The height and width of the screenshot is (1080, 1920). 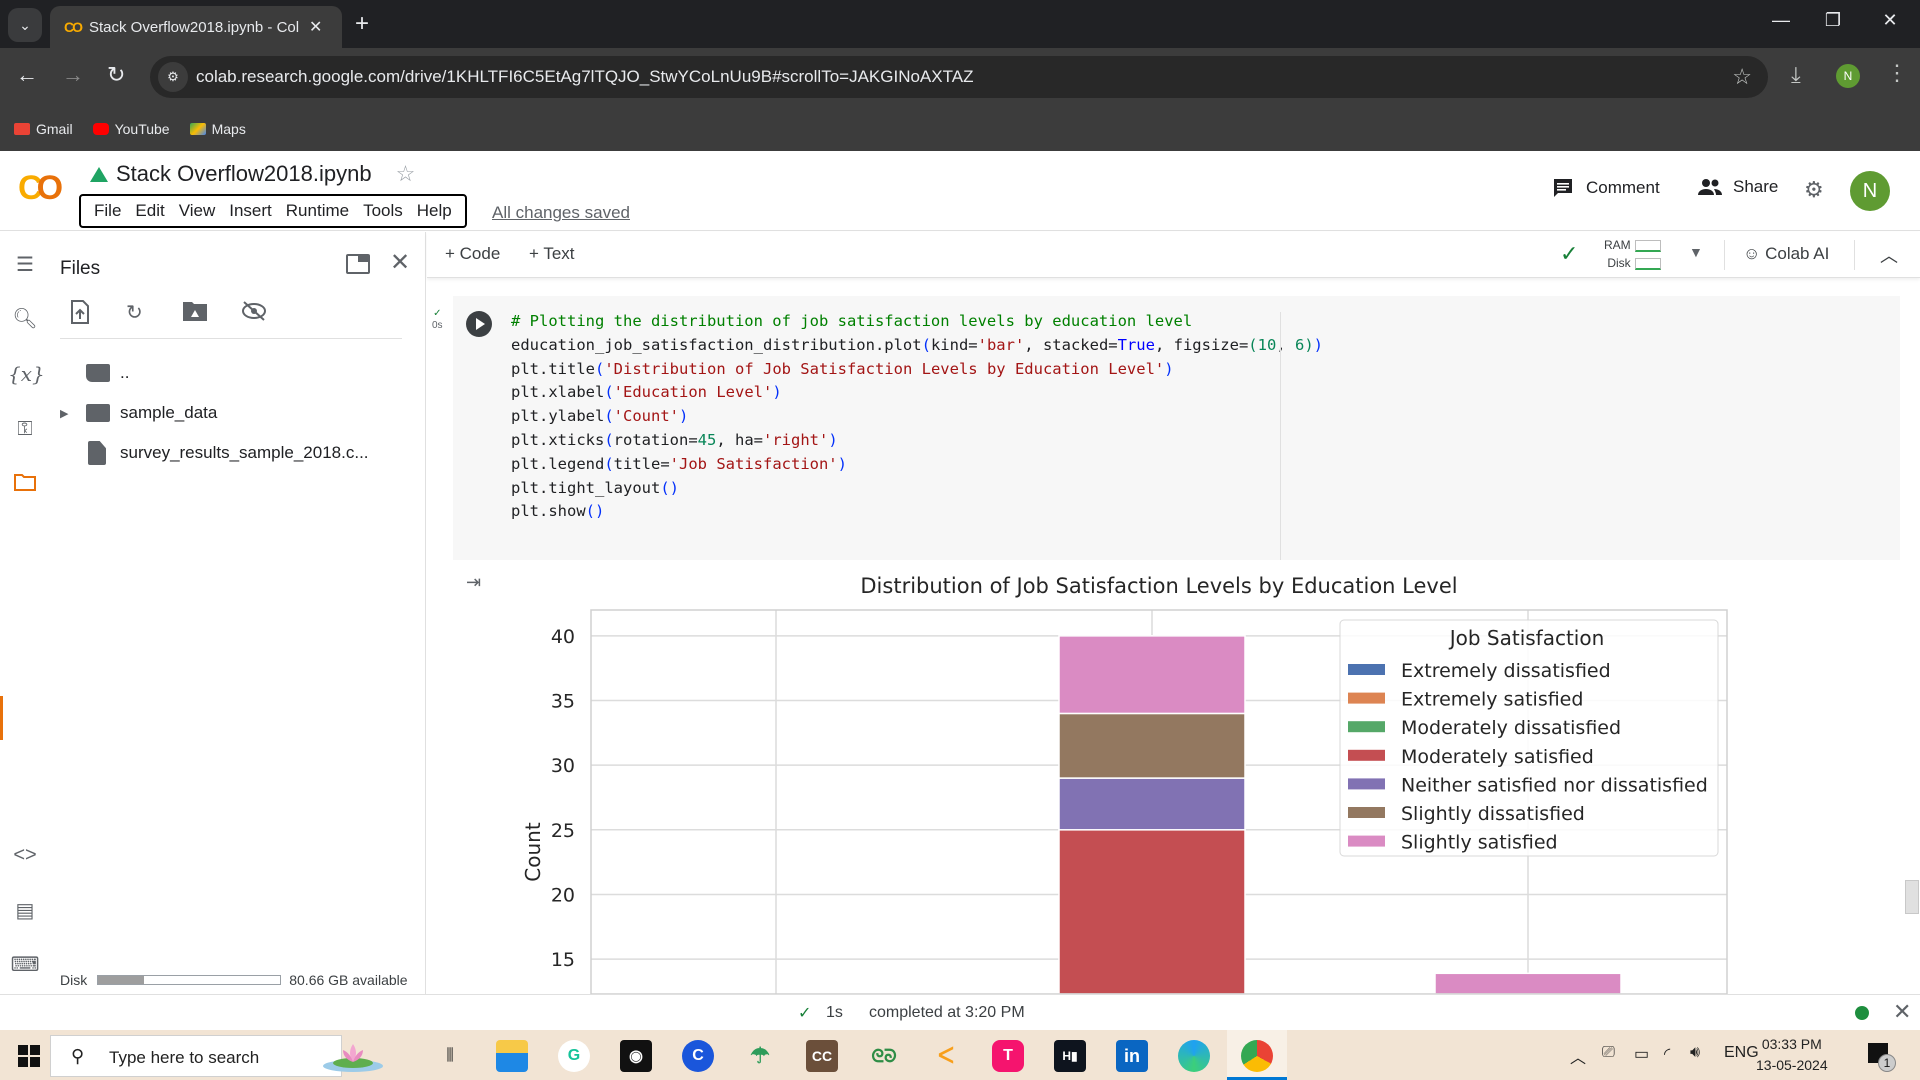 What do you see at coordinates (1578, 1056) in the screenshot?
I see `show-hidden-icons-icon: ︿` at bounding box center [1578, 1056].